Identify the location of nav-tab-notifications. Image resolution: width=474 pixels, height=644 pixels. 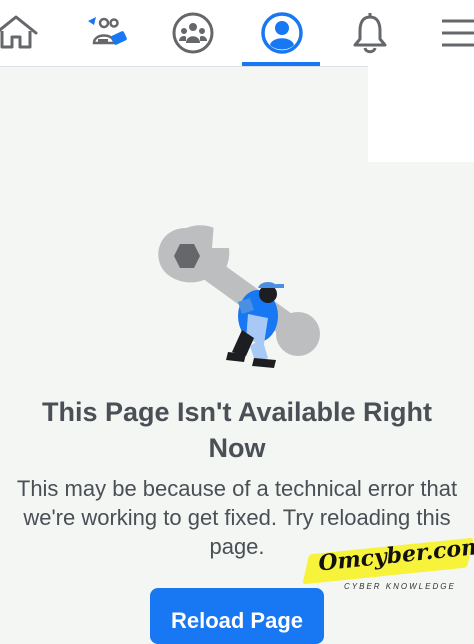
(370, 33).